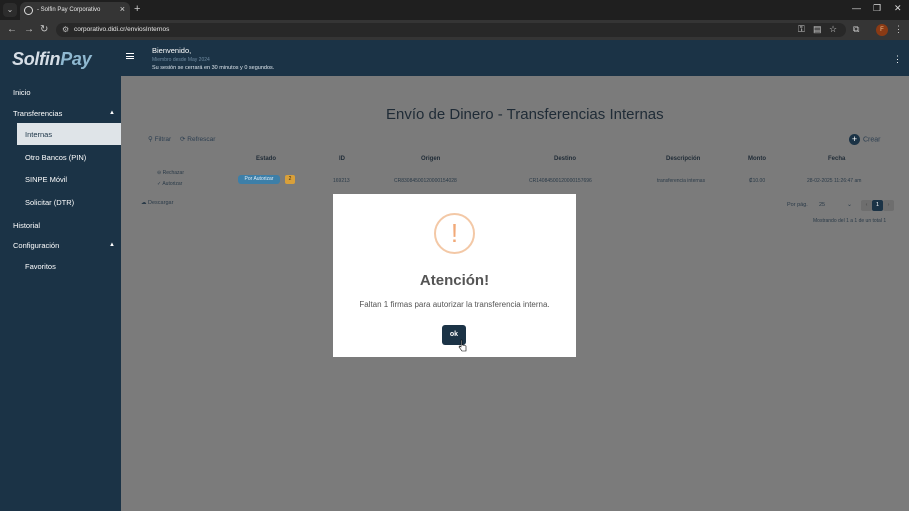  Describe the element at coordinates (183, 139) in the screenshot. I see `refresh-icon: ⟳` at that location.